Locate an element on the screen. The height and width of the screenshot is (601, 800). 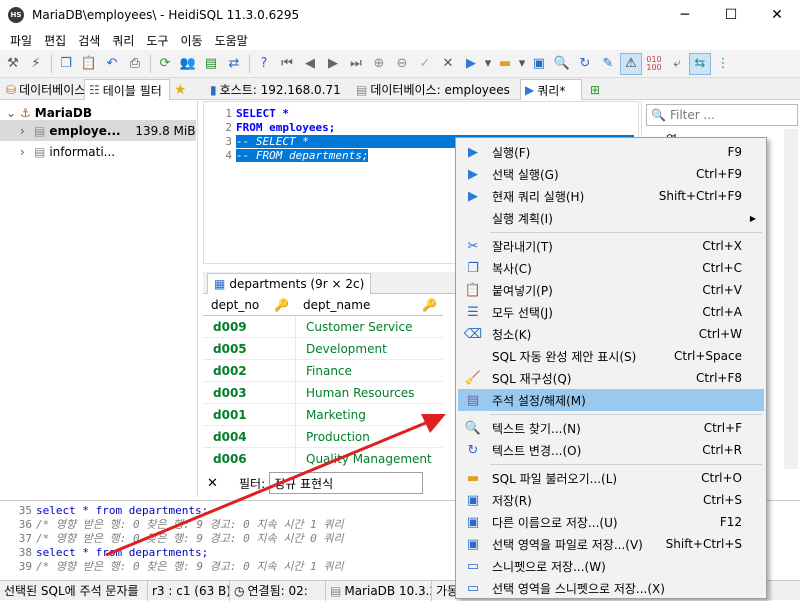
reformat-icon: ✎ is located at coordinates (608, 64).